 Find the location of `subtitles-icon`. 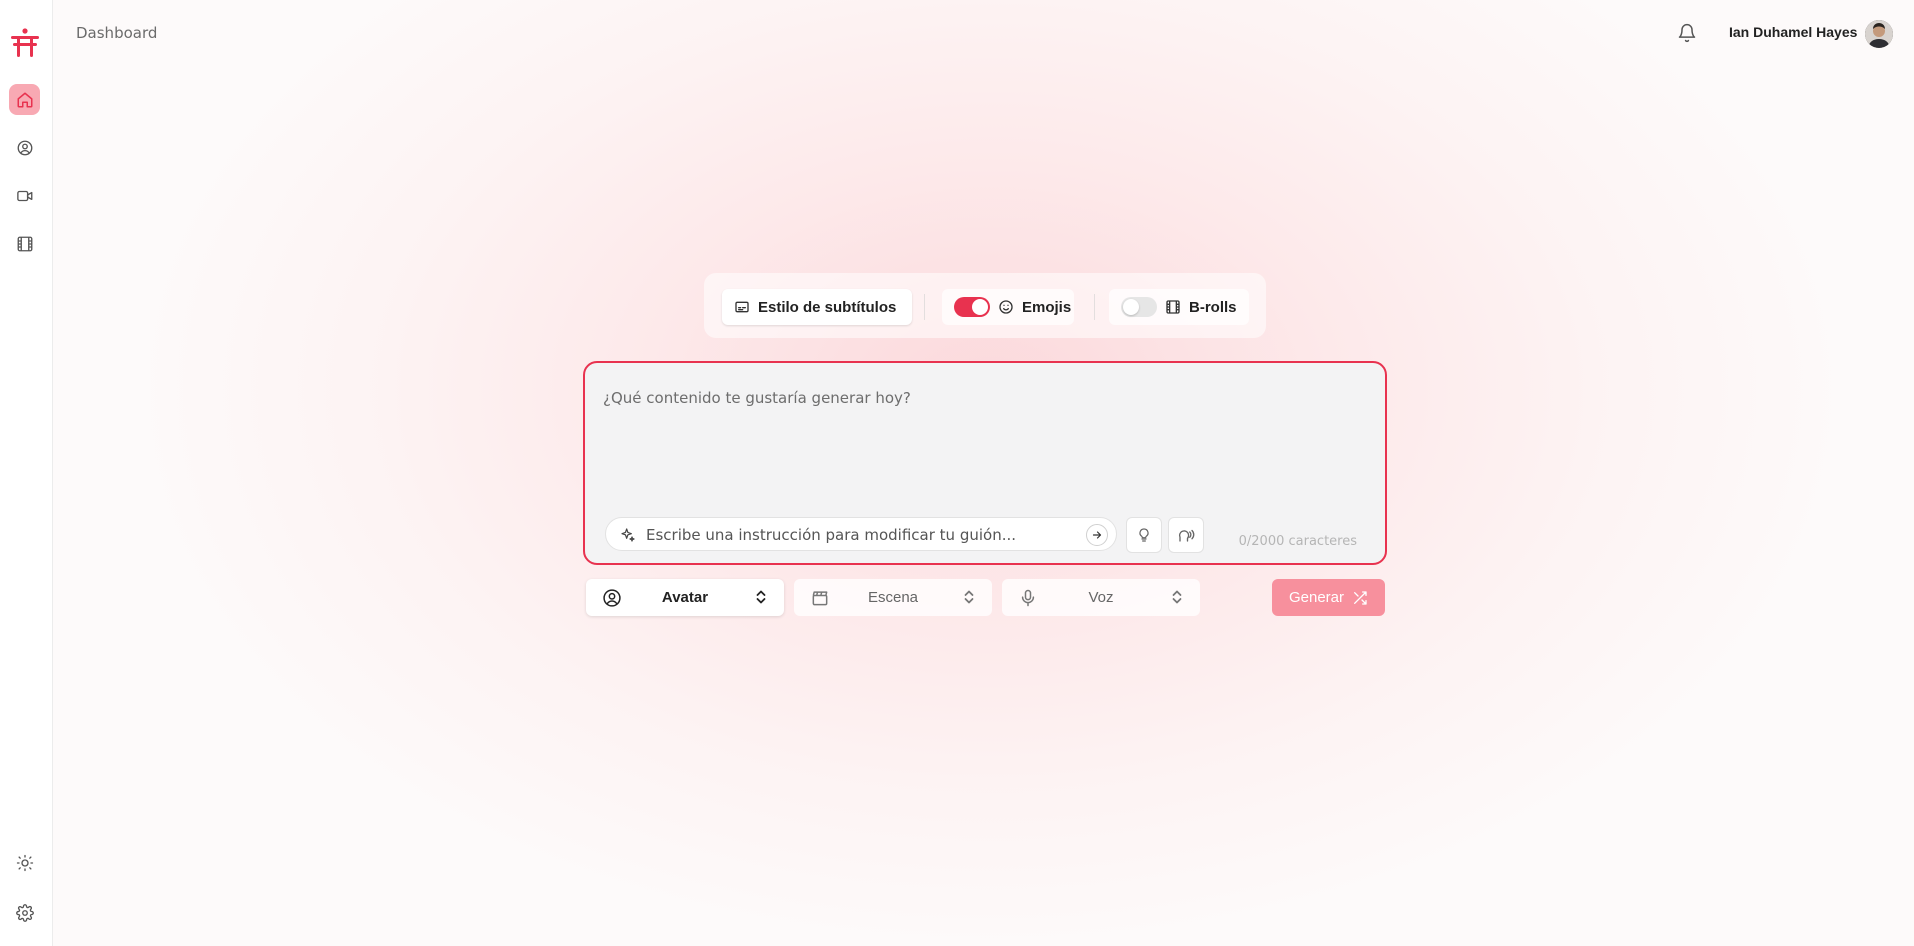

subtitles-icon is located at coordinates (742, 307).